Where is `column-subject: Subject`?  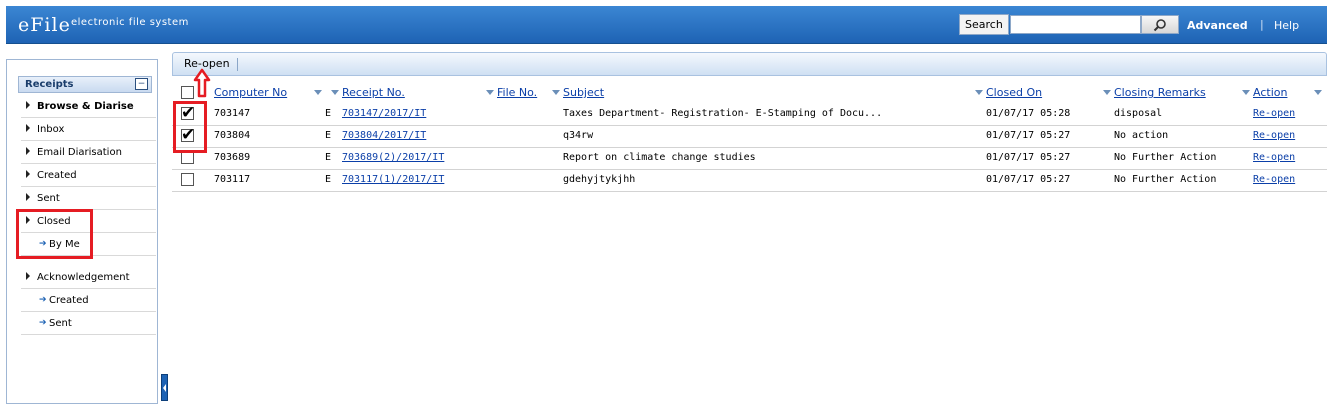 column-subject: Subject is located at coordinates (583, 92).